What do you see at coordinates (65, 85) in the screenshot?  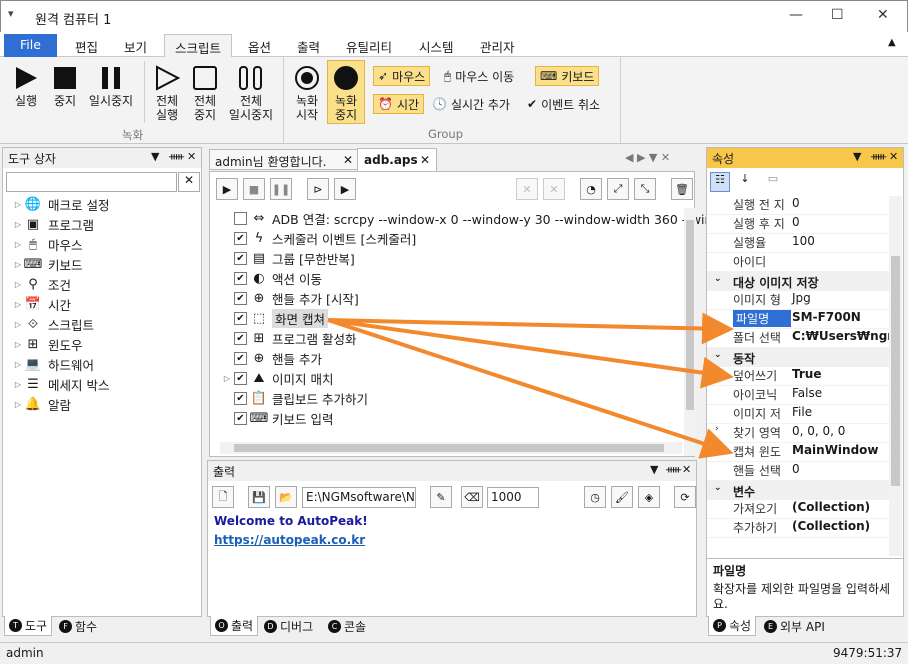 I see `stop-button: 중지` at bounding box center [65, 85].